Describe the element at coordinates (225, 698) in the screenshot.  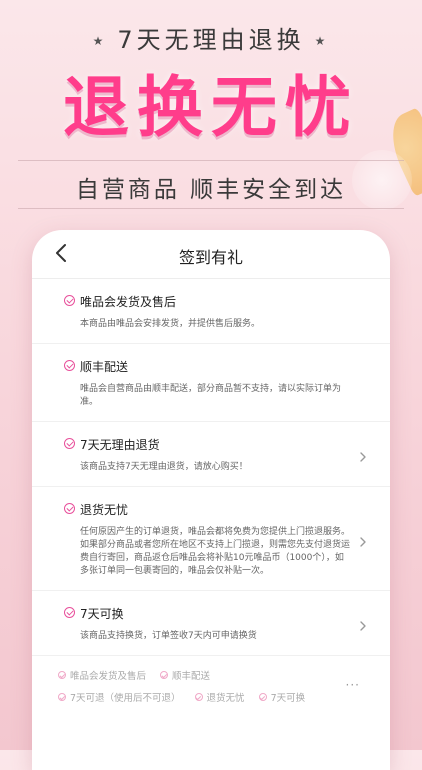
I see `summary-tag-label: 退货无忧` at that location.